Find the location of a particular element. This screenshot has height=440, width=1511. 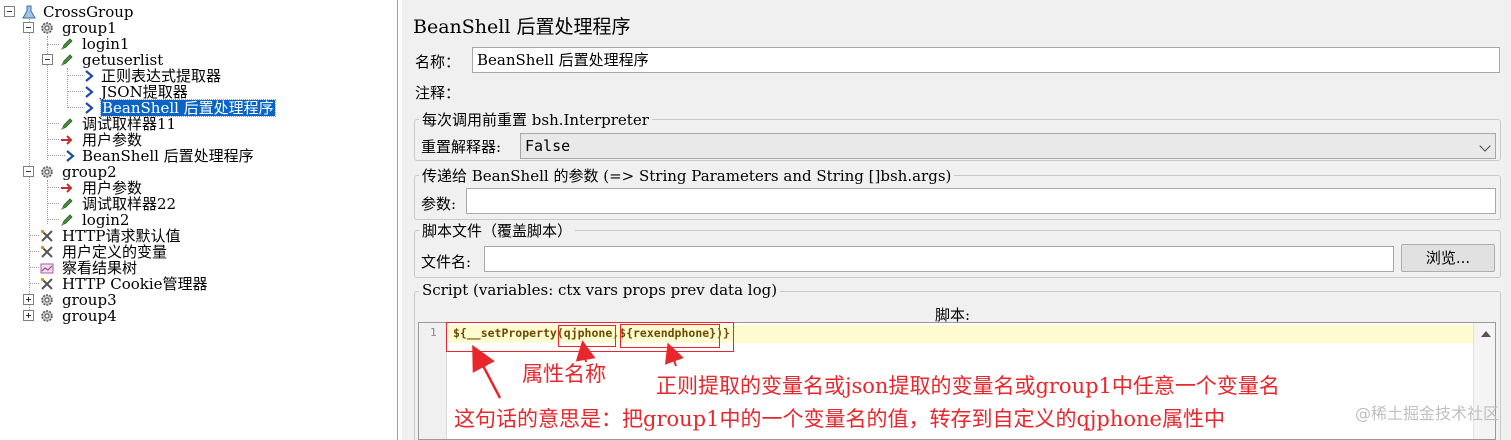

annotation-property-name: 属性名称 is located at coordinates (564, 374).